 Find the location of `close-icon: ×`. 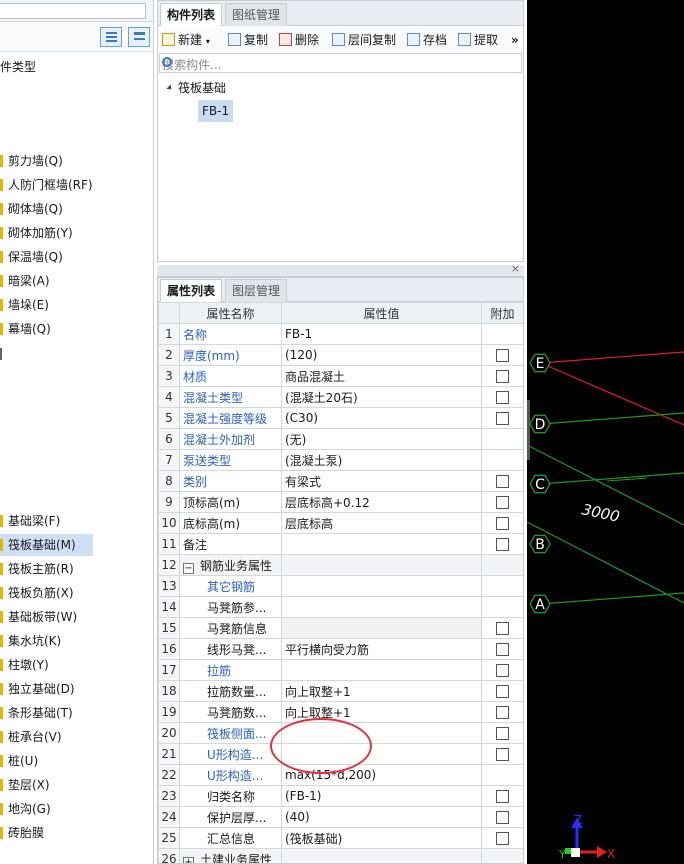

close-icon: × is located at coordinates (515, 268).